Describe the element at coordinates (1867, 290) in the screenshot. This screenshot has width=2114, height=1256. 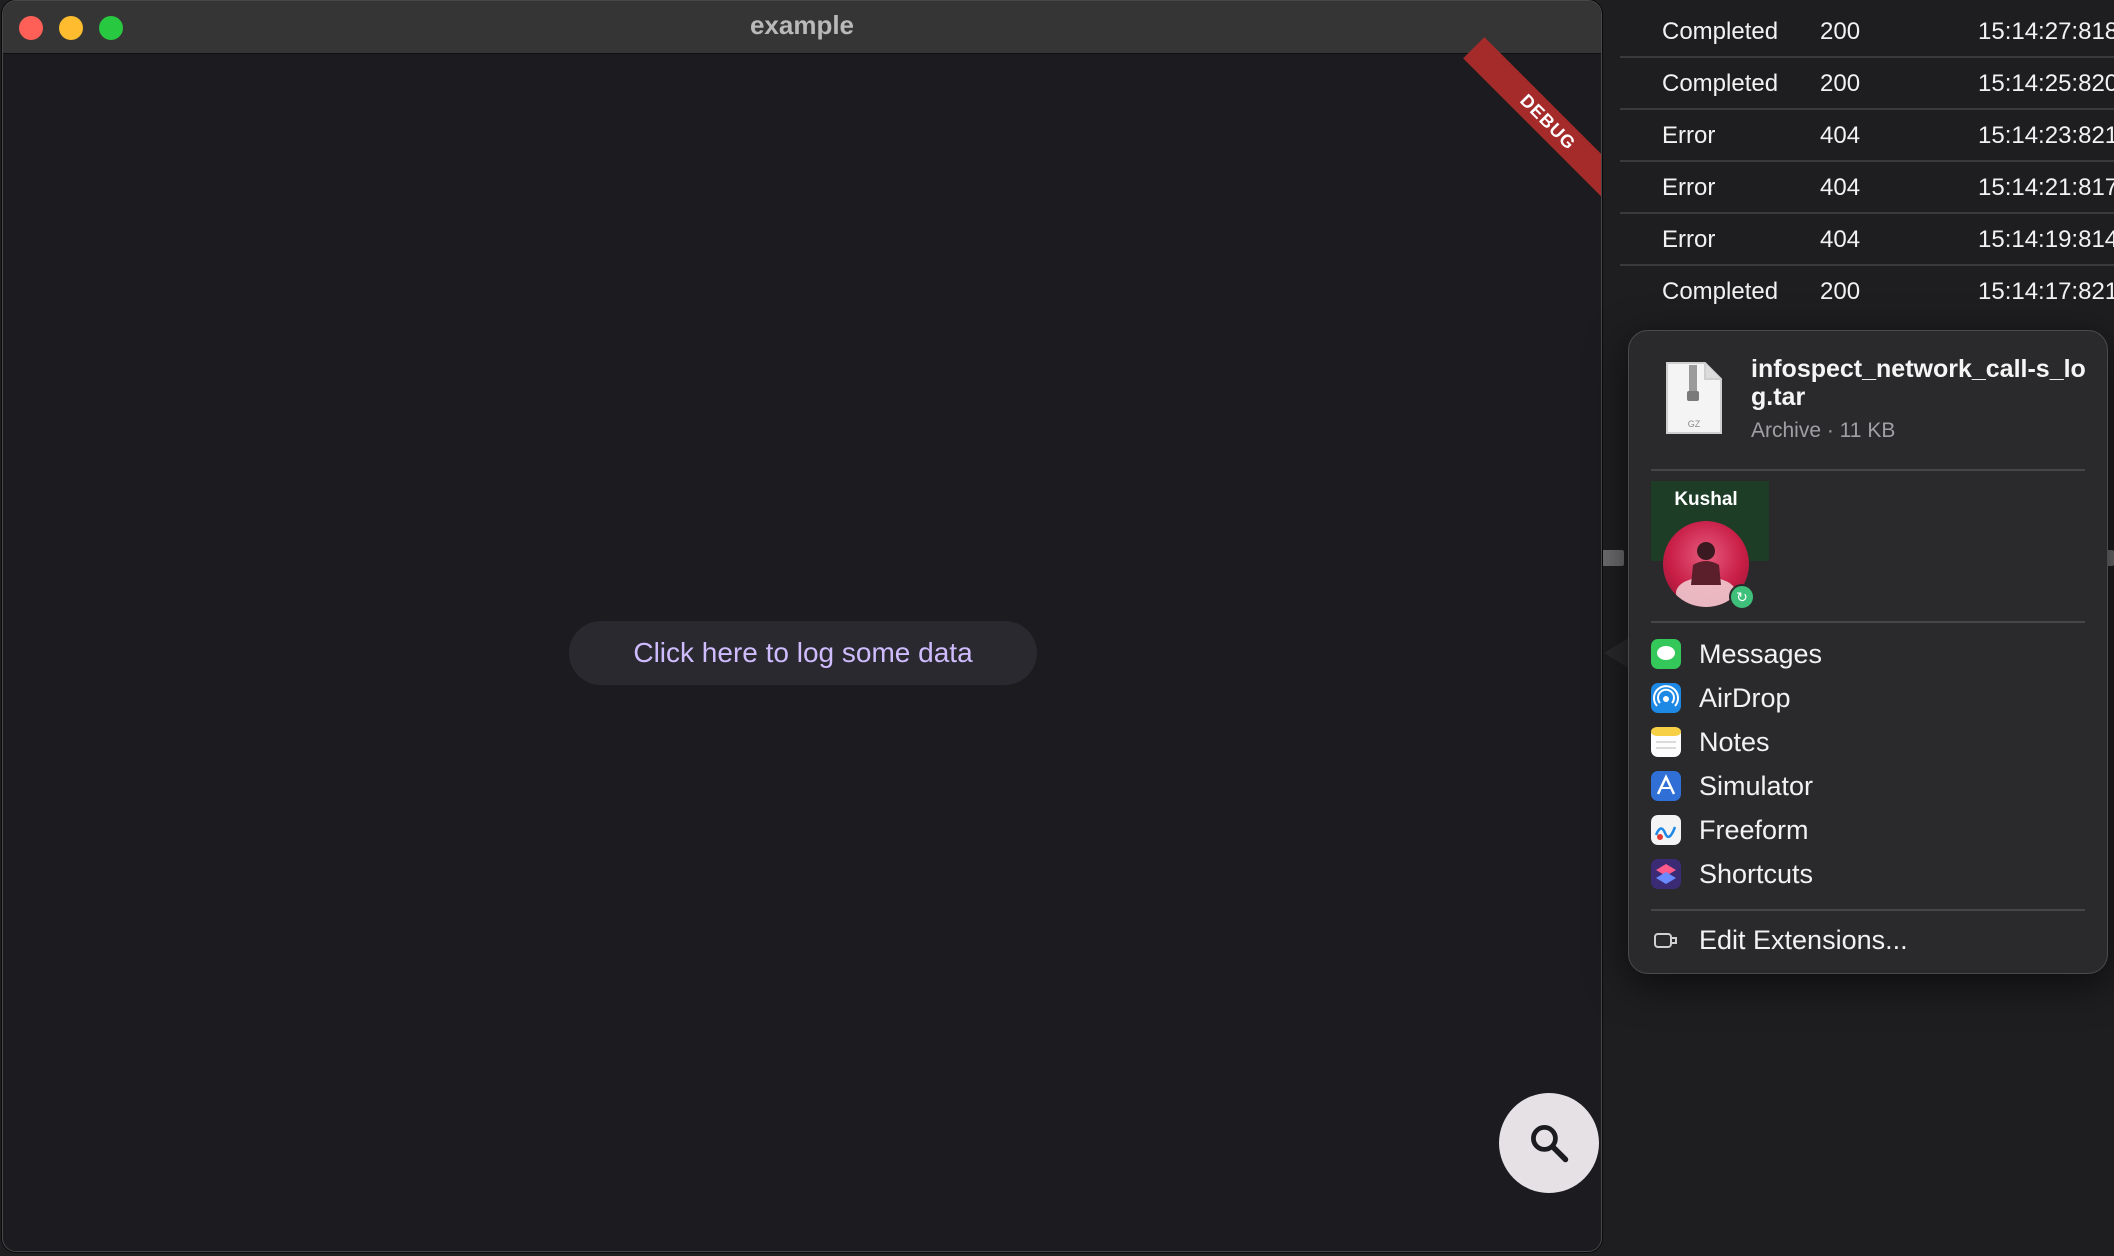
I see `log-row: Completed 200 15:14:17:821` at that location.